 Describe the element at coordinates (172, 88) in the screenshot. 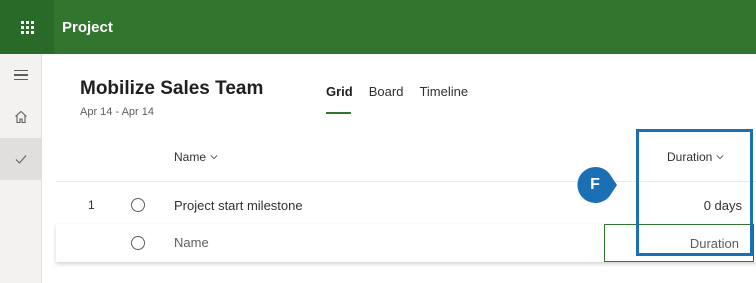

I see `plan-title: Mobilize Sales Team` at that location.